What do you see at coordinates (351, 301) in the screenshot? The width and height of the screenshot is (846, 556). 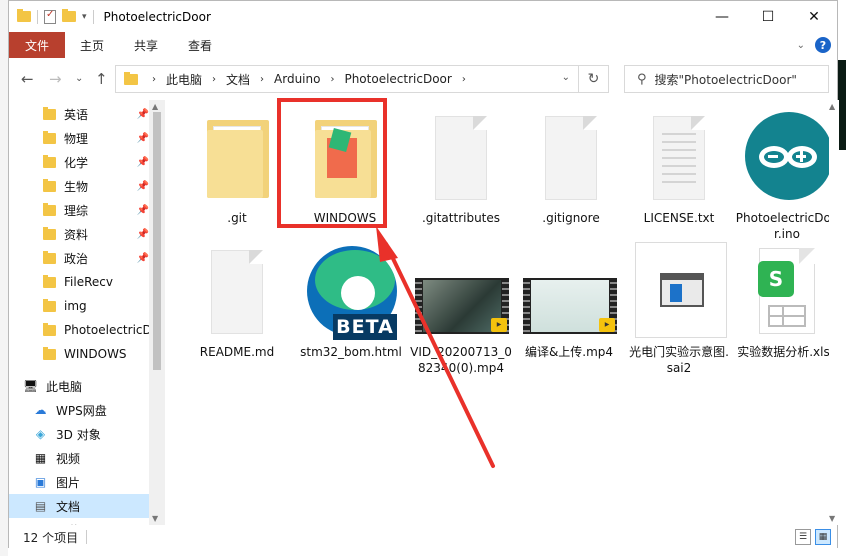 I see `file-item-stm32-bom: BETA stm32_bom.html` at bounding box center [351, 301].